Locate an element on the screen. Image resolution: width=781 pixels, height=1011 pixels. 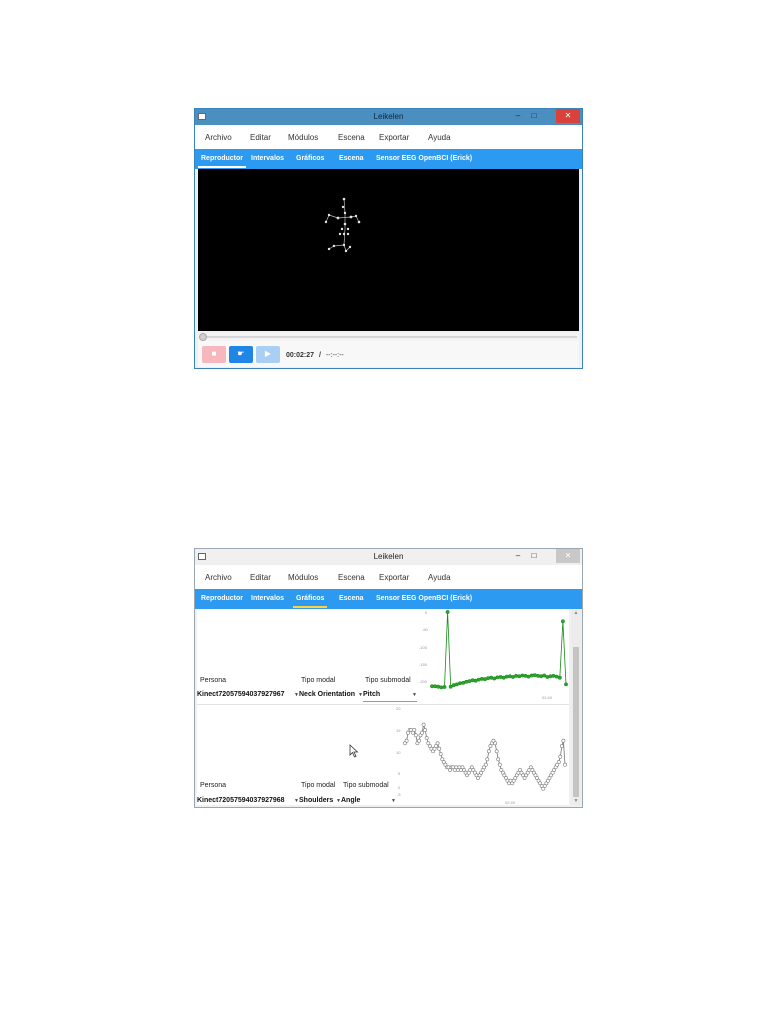
y-tick: -100 is located at coordinates (423, 647).